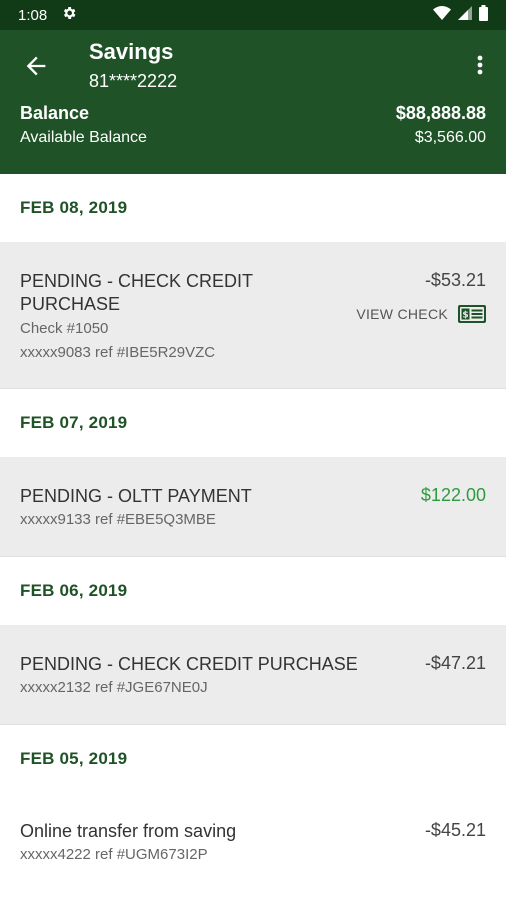 This screenshot has width=506, height=900. I want to click on cell-signal-icon, so click(465, 15).